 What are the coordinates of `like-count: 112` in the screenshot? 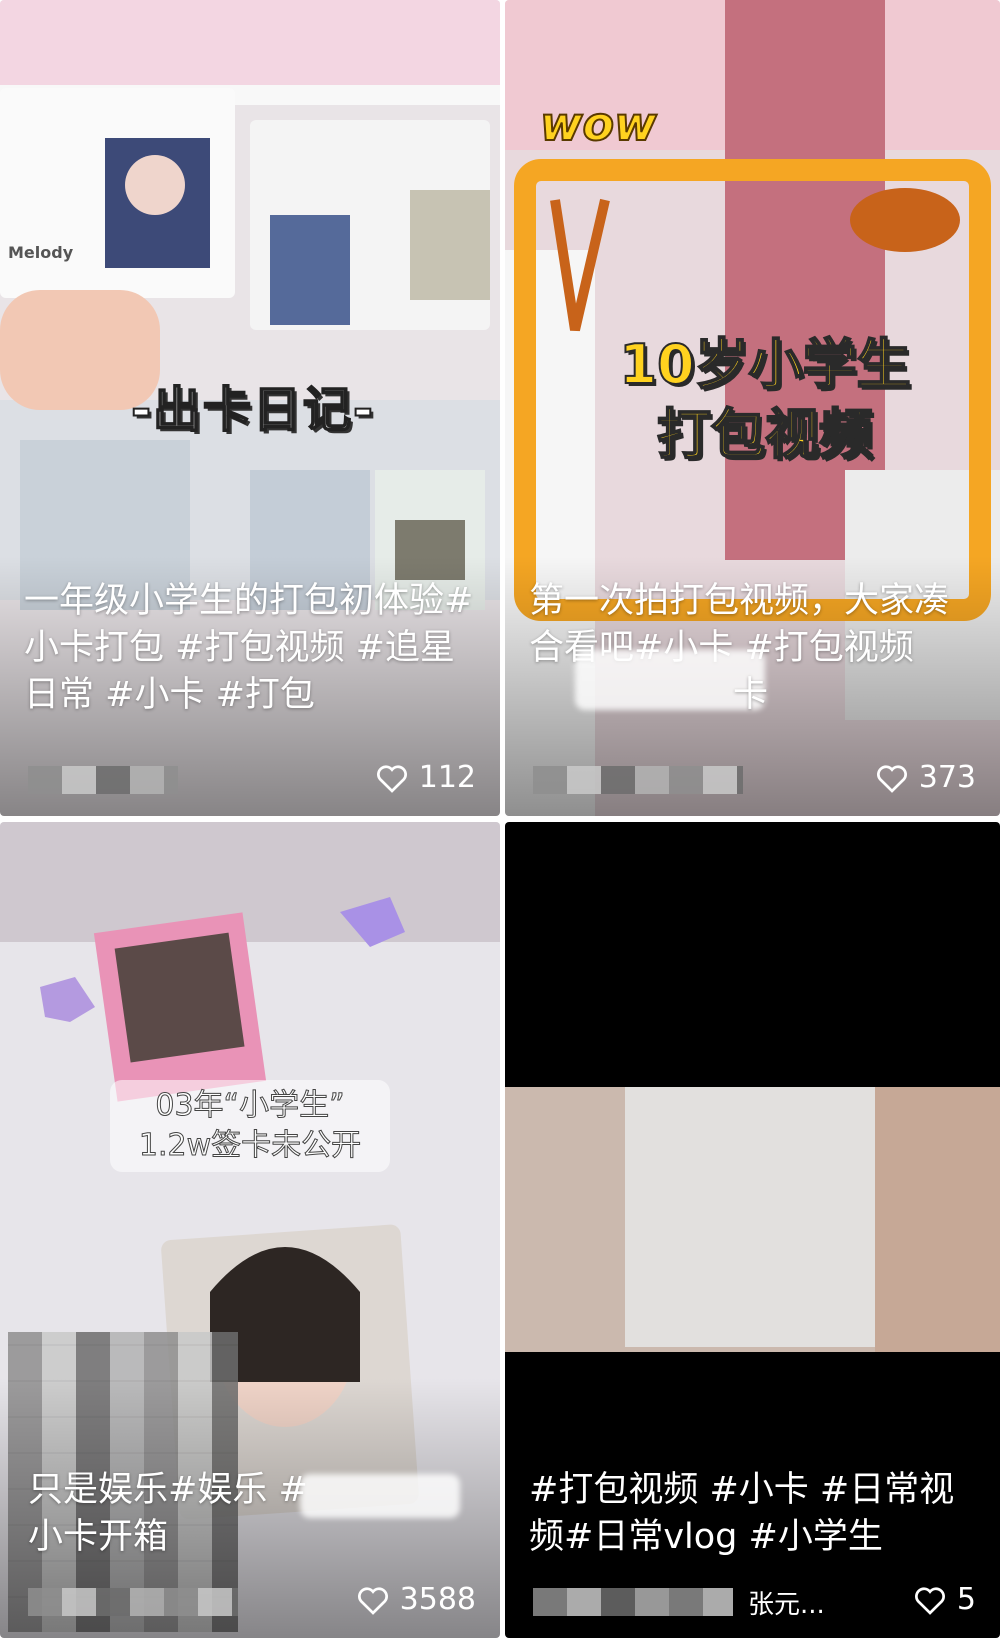 It's located at (447, 777).